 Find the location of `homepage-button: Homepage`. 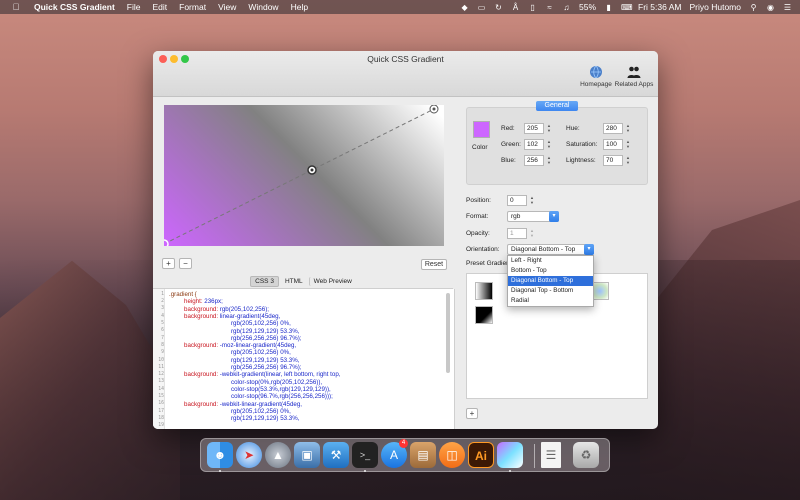

homepage-button: Homepage is located at coordinates (596, 76).